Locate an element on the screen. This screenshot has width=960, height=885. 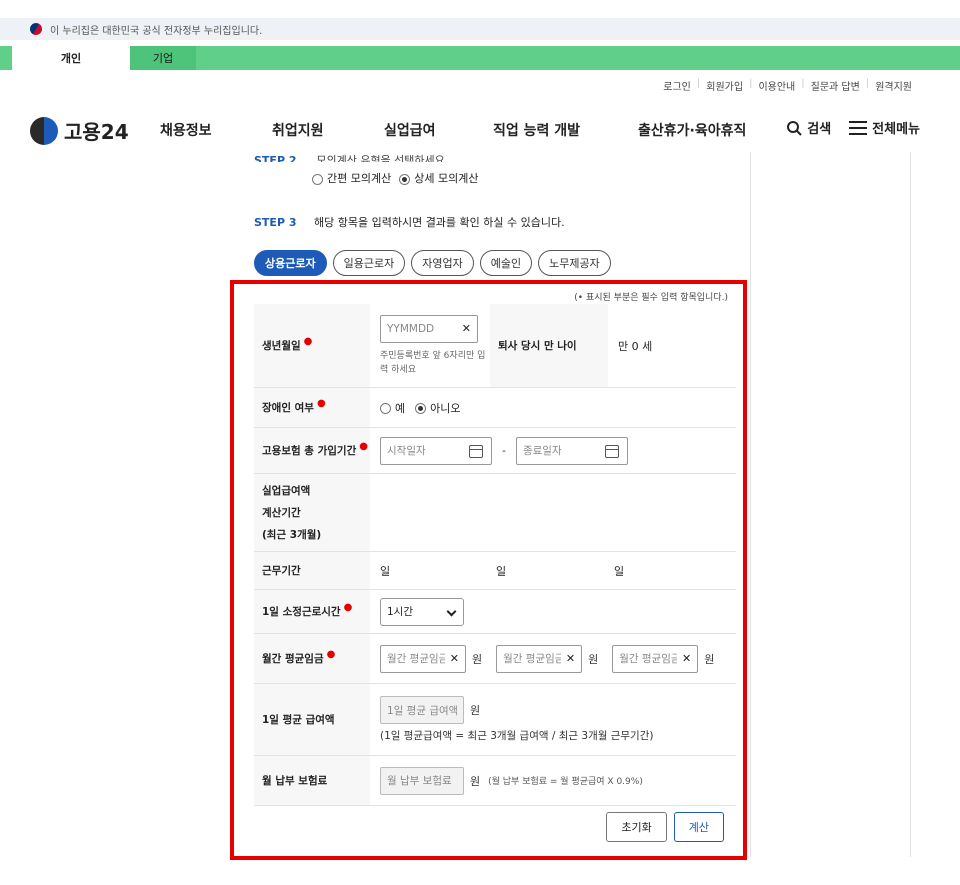
signup-link: 회원가입 is located at coordinates (724, 85).